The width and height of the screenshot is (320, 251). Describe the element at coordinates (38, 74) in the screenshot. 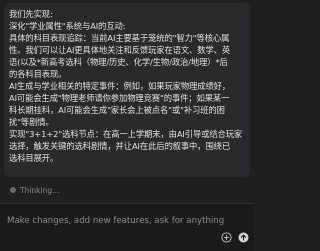

I see `message-line: 的各科目表现。` at that location.